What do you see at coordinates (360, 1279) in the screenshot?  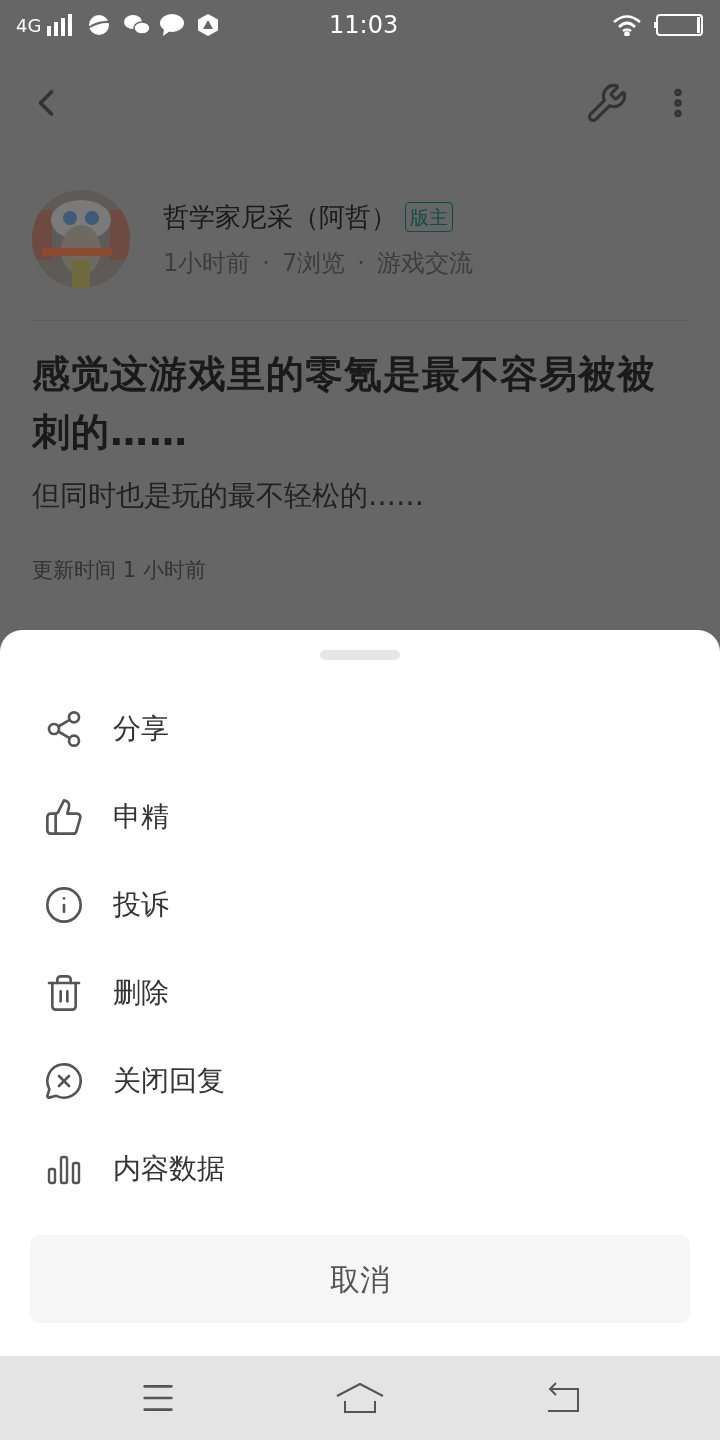 I see `cancel-button: 取消` at bounding box center [360, 1279].